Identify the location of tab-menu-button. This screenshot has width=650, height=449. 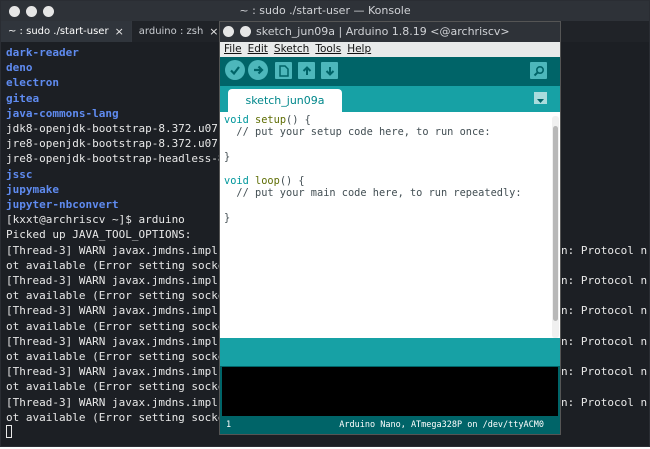
(540, 98).